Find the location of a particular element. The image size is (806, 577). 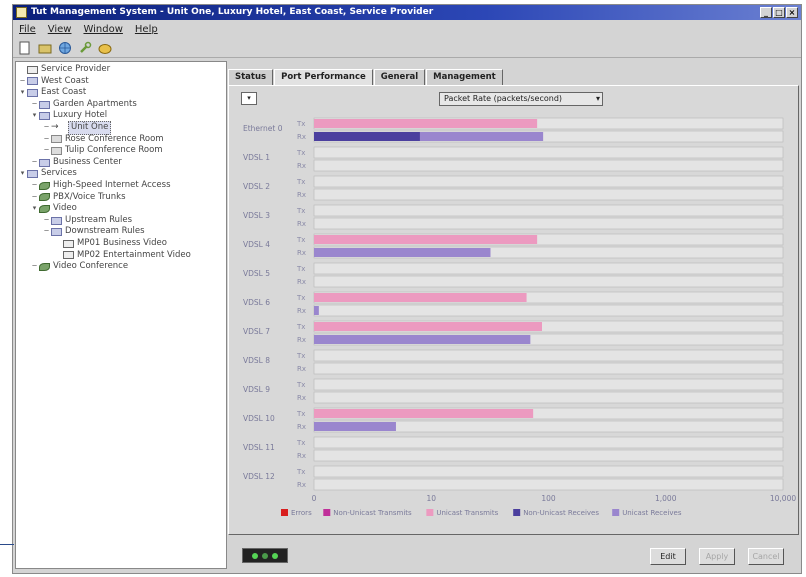

tree-item: ─ Video Conference is located at coordinates (121, 267).